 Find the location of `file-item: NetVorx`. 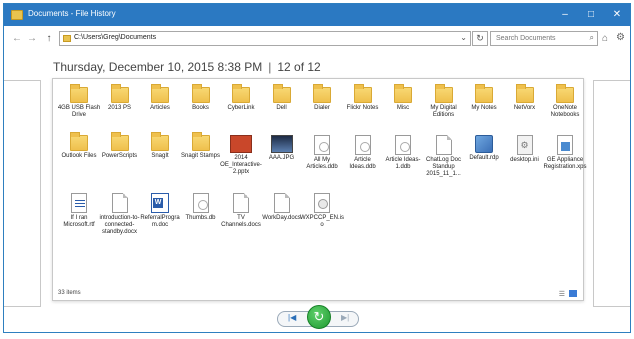

file-item: NetVorx is located at coordinates (525, 98).